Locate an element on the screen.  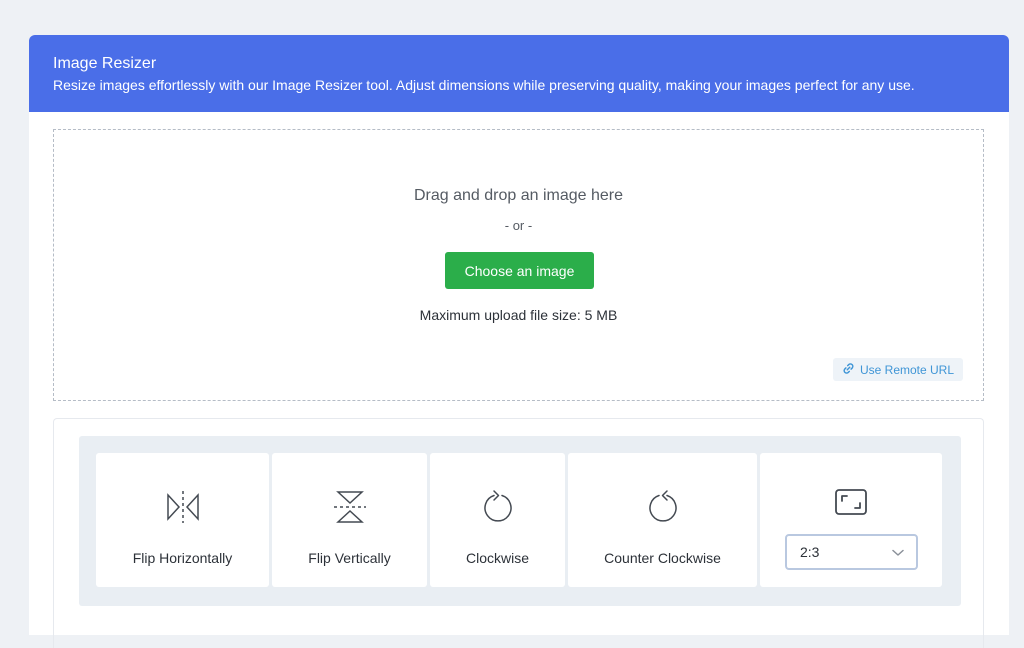
flip-horizontally-label: Flip Horizontally is located at coordinates (182, 558).